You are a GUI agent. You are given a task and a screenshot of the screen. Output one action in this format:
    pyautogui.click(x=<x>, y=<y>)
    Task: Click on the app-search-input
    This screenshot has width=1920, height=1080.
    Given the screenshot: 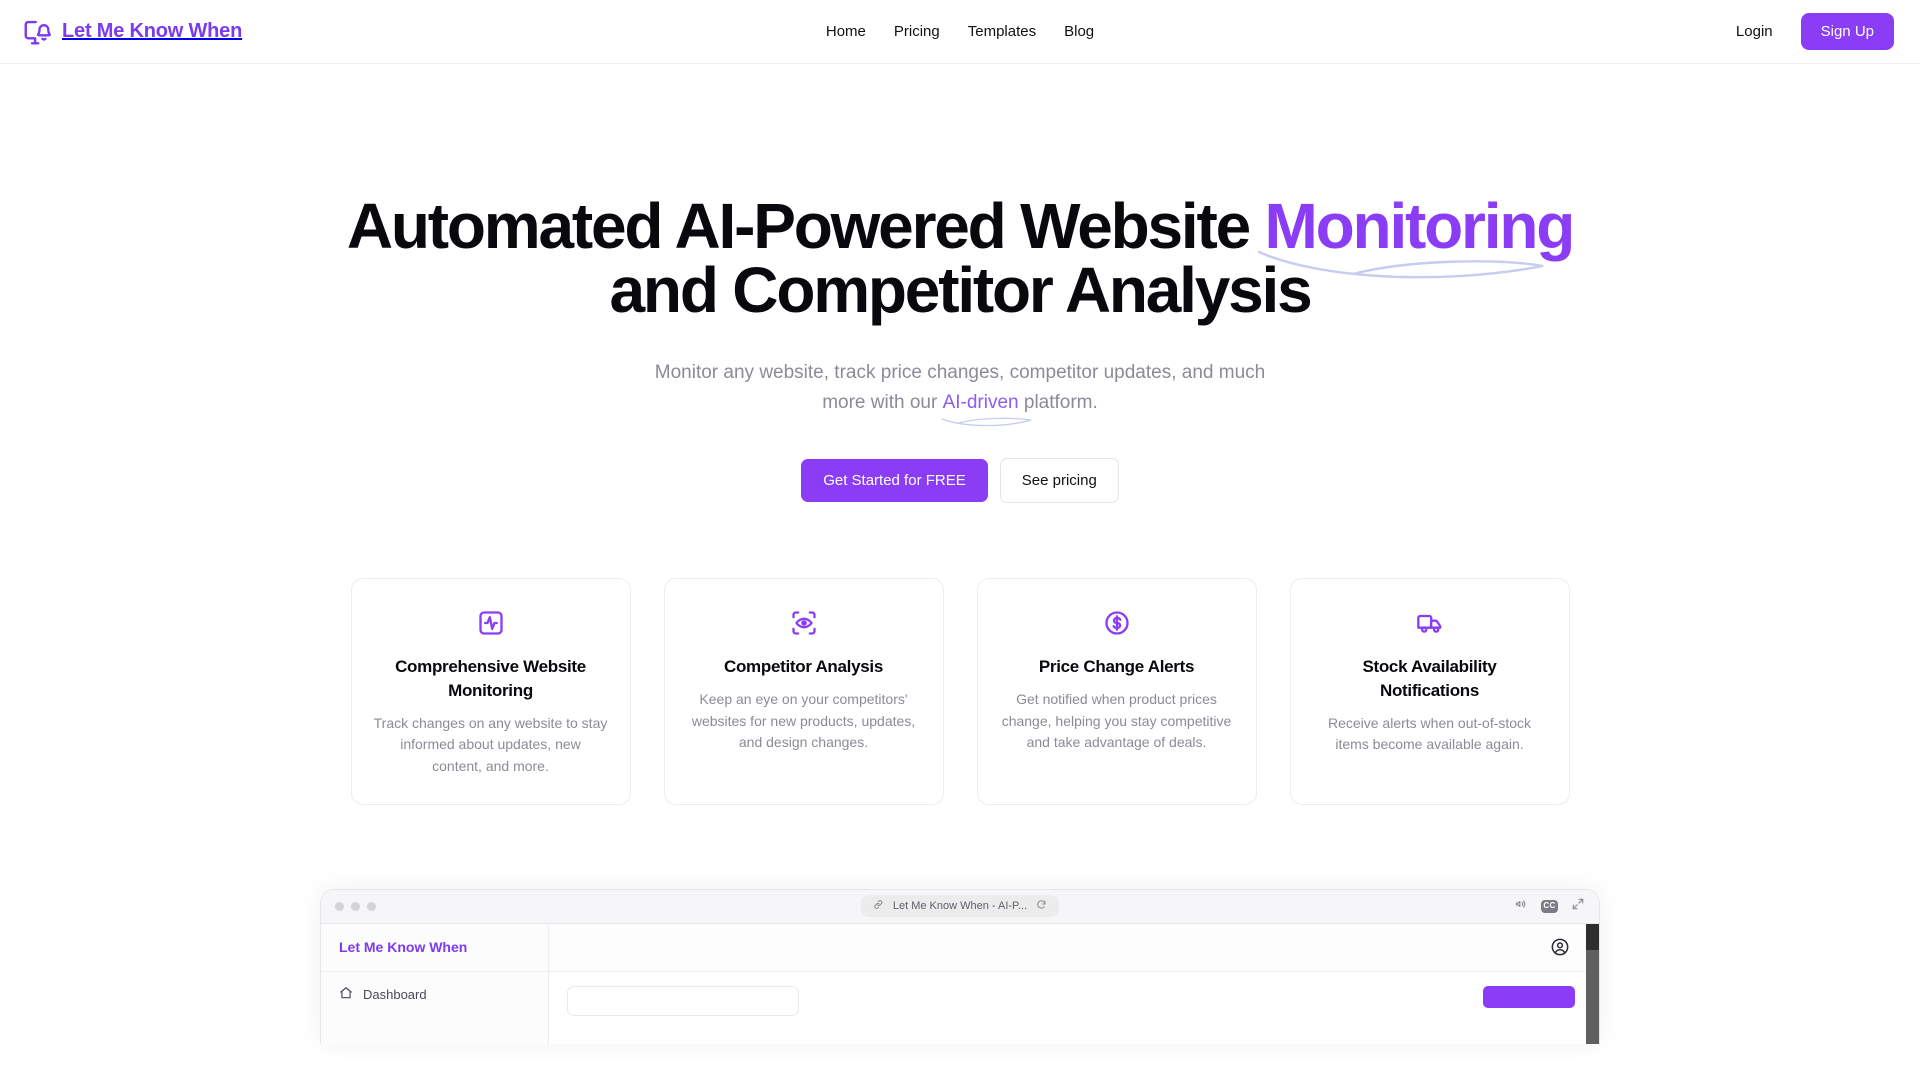 What is the action you would take?
    pyautogui.click(x=683, y=1000)
    